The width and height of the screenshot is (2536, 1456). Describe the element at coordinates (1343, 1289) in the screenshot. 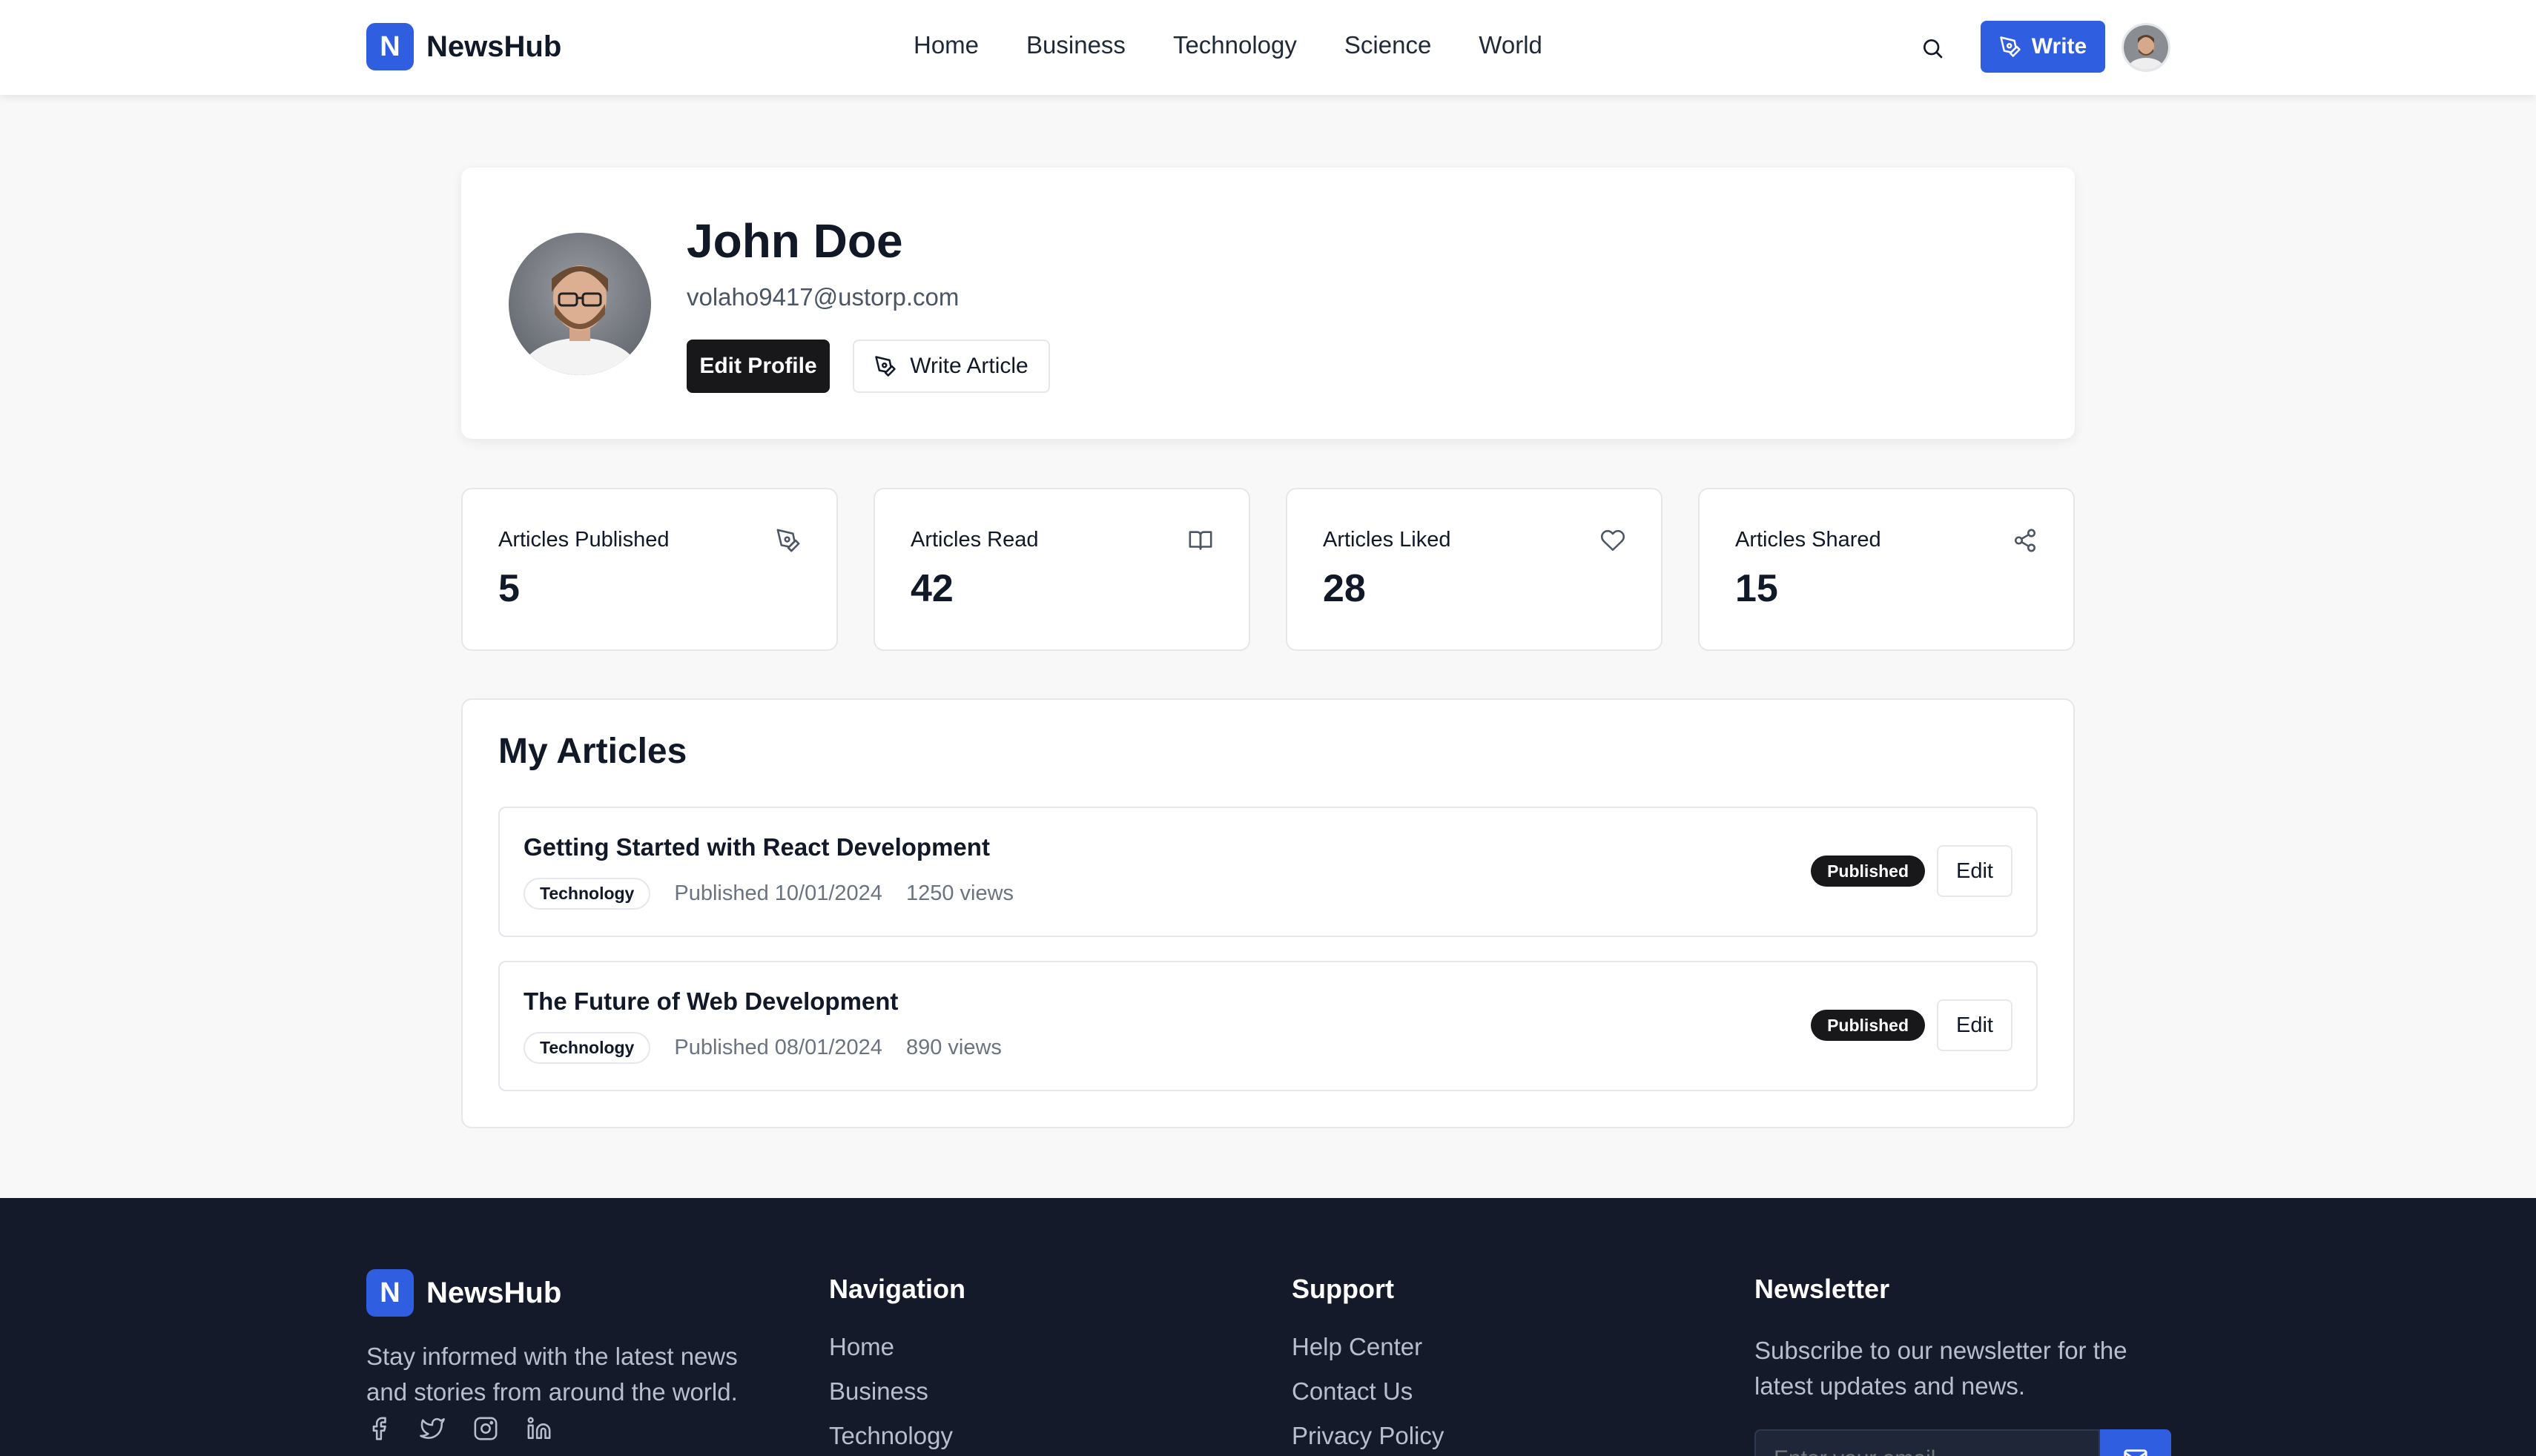

I see `footer-heading: Support` at that location.